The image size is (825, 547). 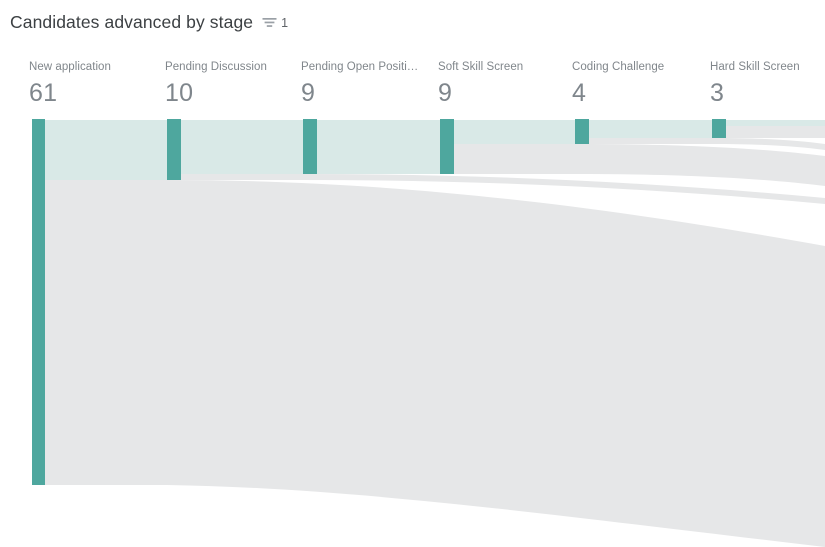 What do you see at coordinates (719, 128) in the screenshot?
I see `sankey-node-hard-skill-screen` at bounding box center [719, 128].